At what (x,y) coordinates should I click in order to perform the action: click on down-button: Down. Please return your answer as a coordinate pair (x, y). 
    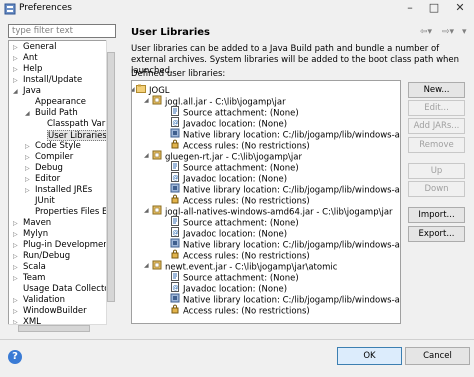
    Looking at the image, I should click on (436, 189).